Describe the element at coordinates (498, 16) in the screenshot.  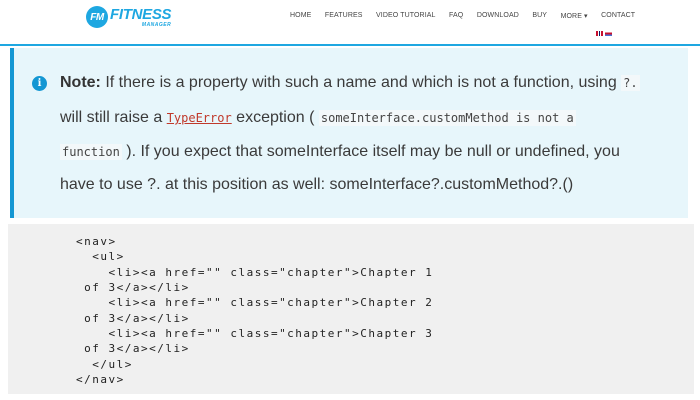
I see `nav-download: DOWNLOAD` at that location.